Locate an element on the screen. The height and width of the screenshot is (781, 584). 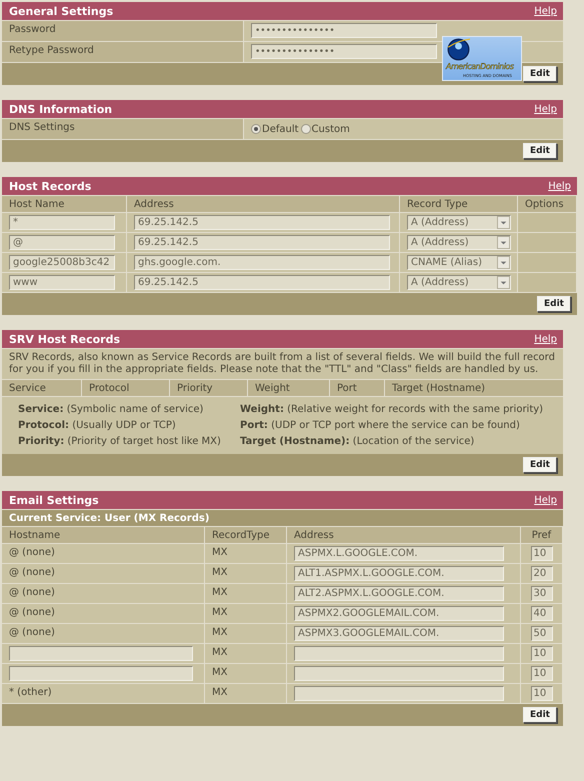
pref-field: 40 is located at coordinates (541, 613).